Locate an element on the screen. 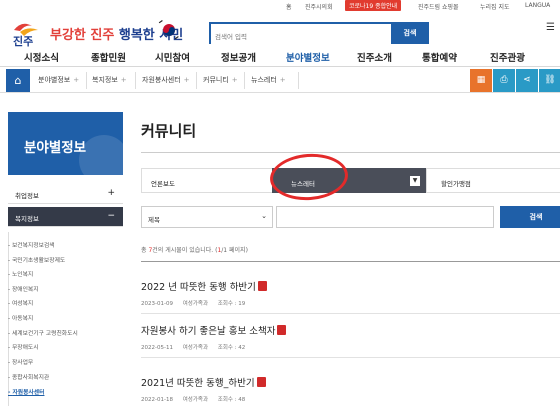 The height and width of the screenshot is (406, 560). sidebar-item-jobs: 취업정보 + is located at coordinates (65, 194).